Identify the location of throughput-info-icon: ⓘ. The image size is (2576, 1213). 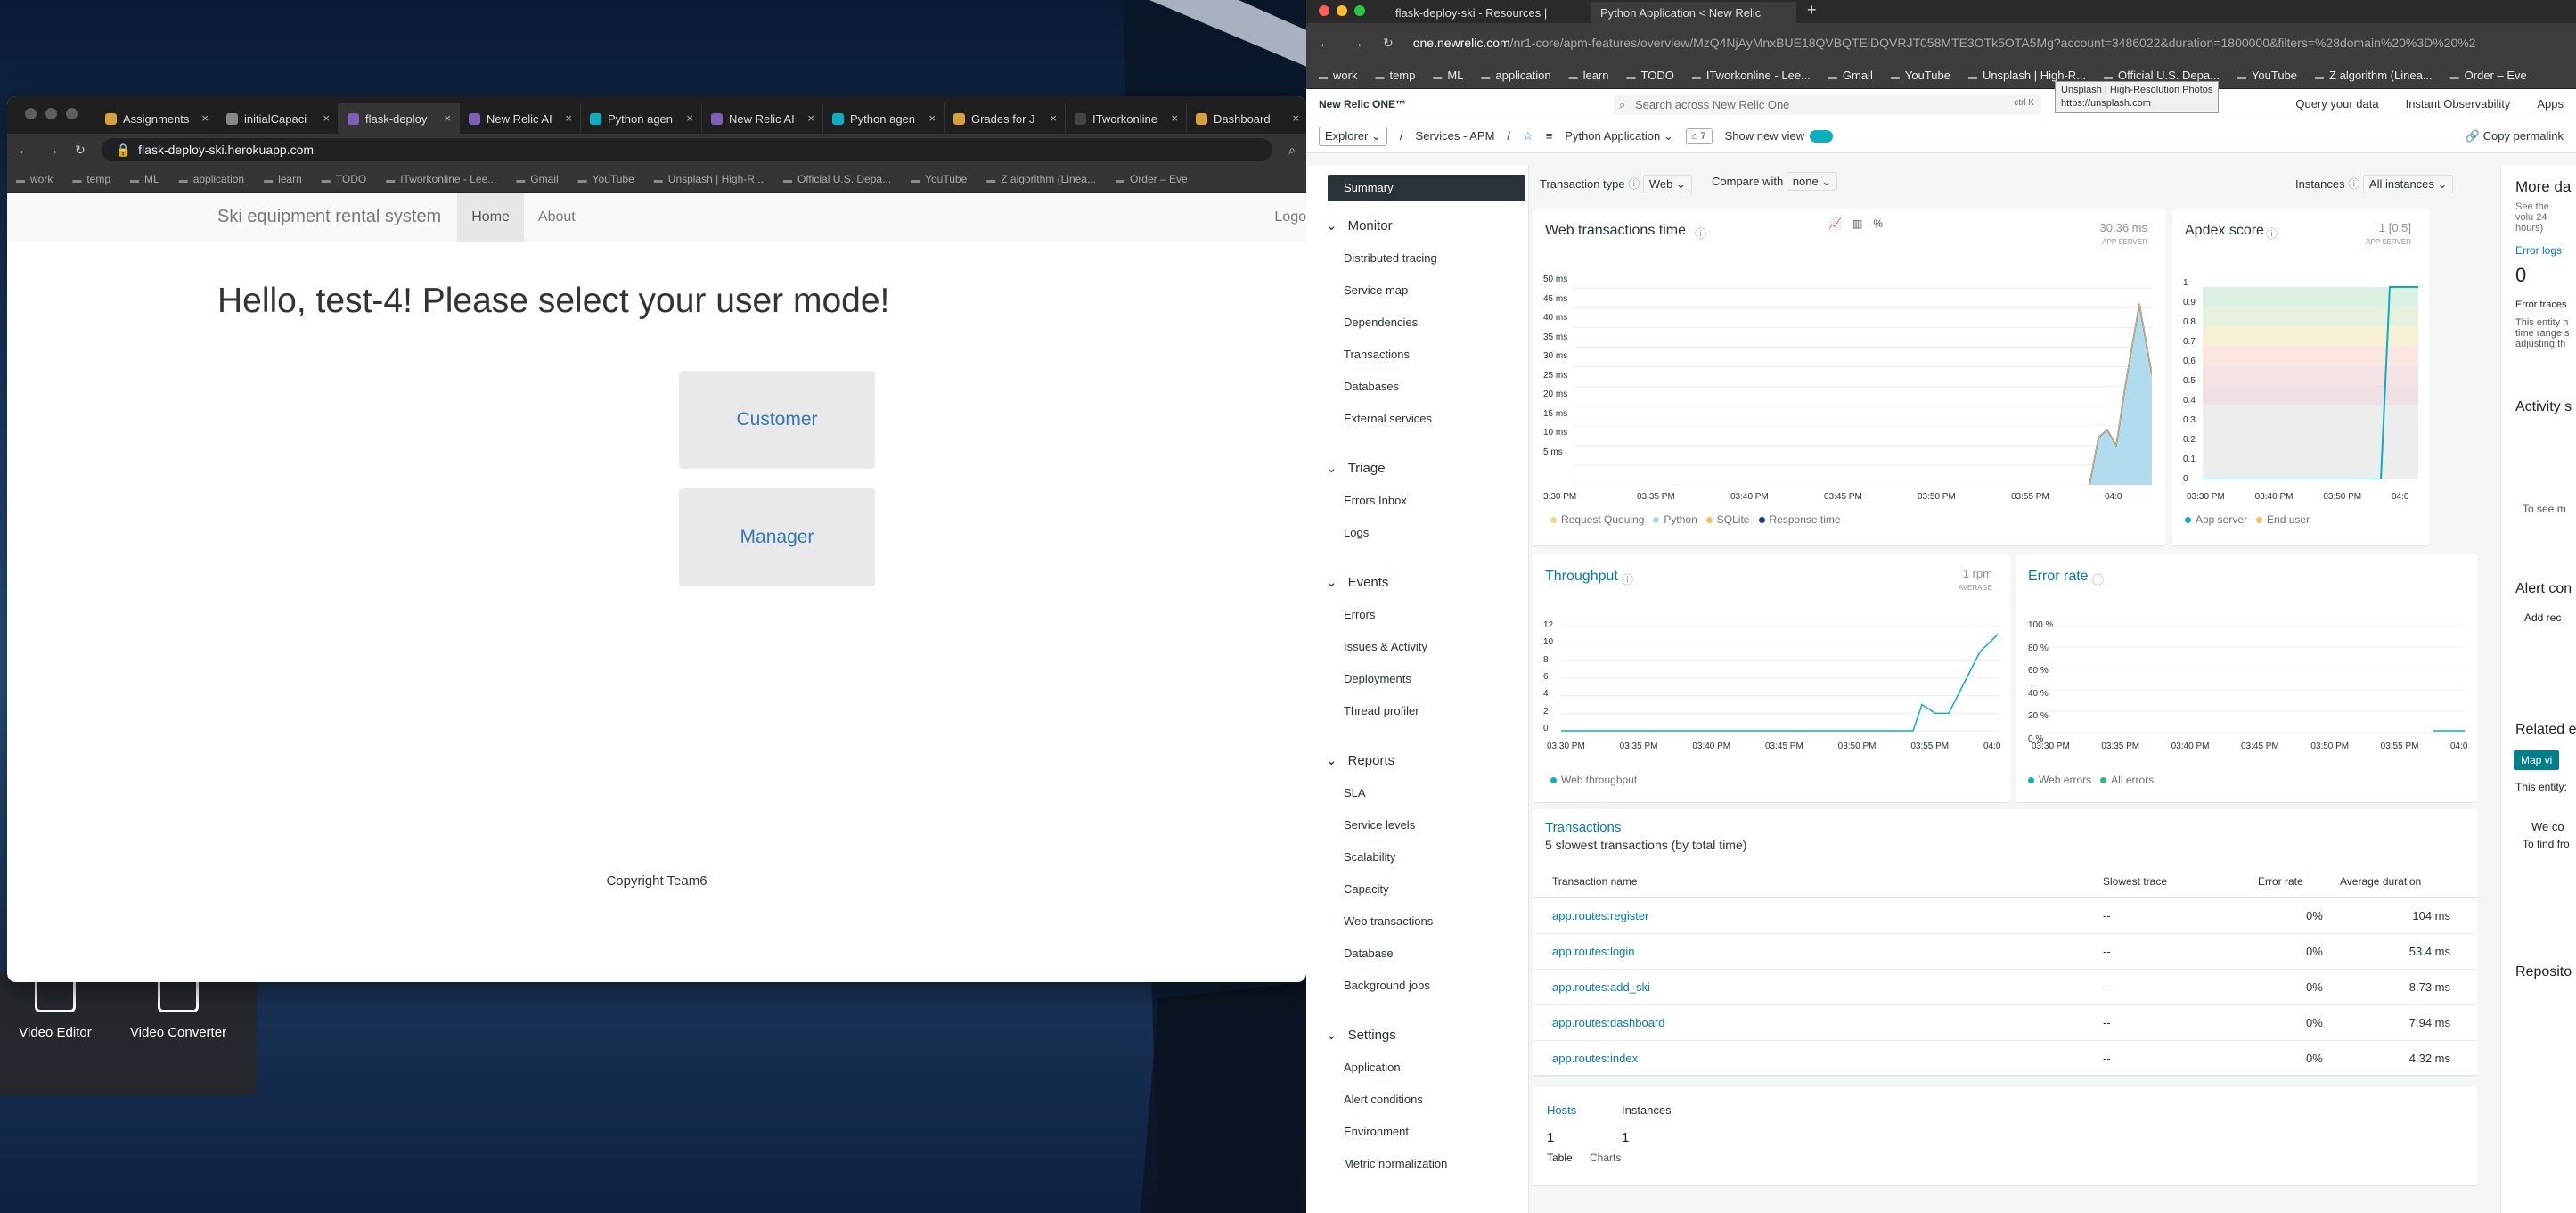
(1627, 578).